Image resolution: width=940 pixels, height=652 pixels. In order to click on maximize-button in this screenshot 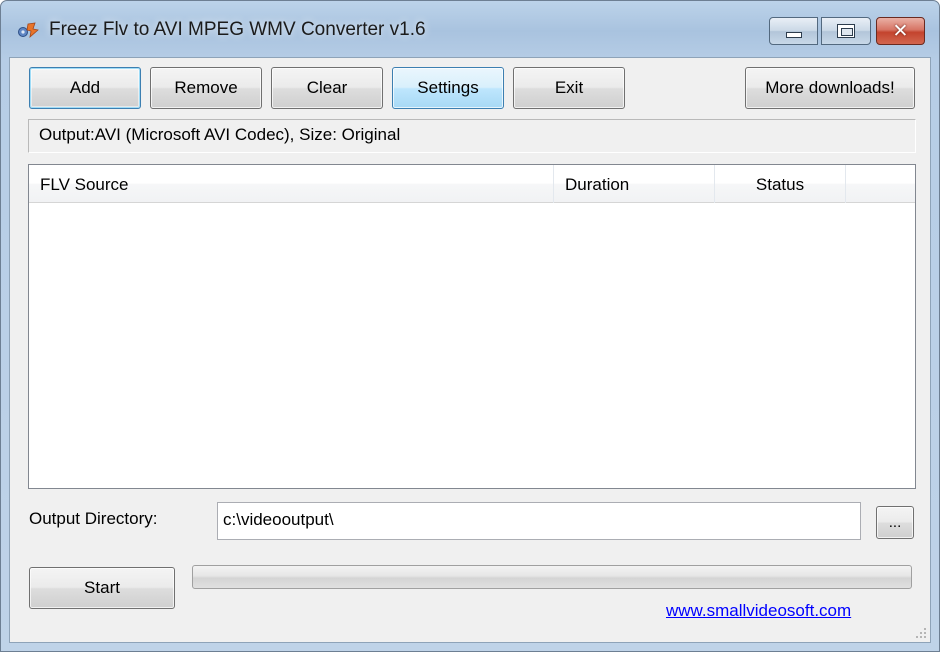, I will do `click(846, 31)`.